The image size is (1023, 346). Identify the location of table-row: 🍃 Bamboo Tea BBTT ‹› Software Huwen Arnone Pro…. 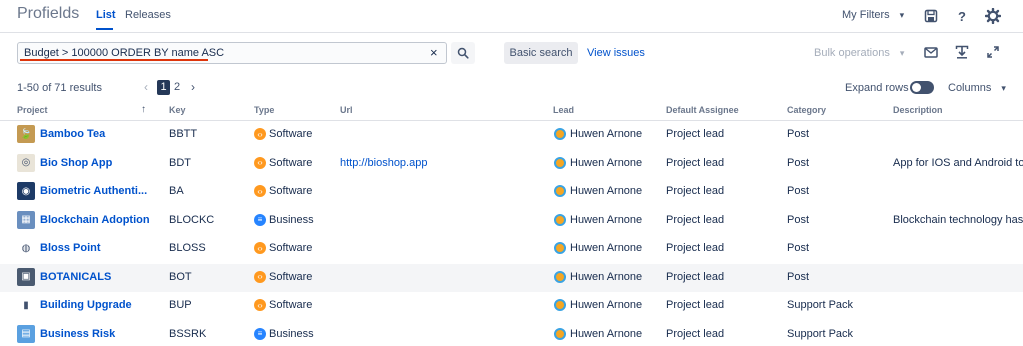
(511, 135).